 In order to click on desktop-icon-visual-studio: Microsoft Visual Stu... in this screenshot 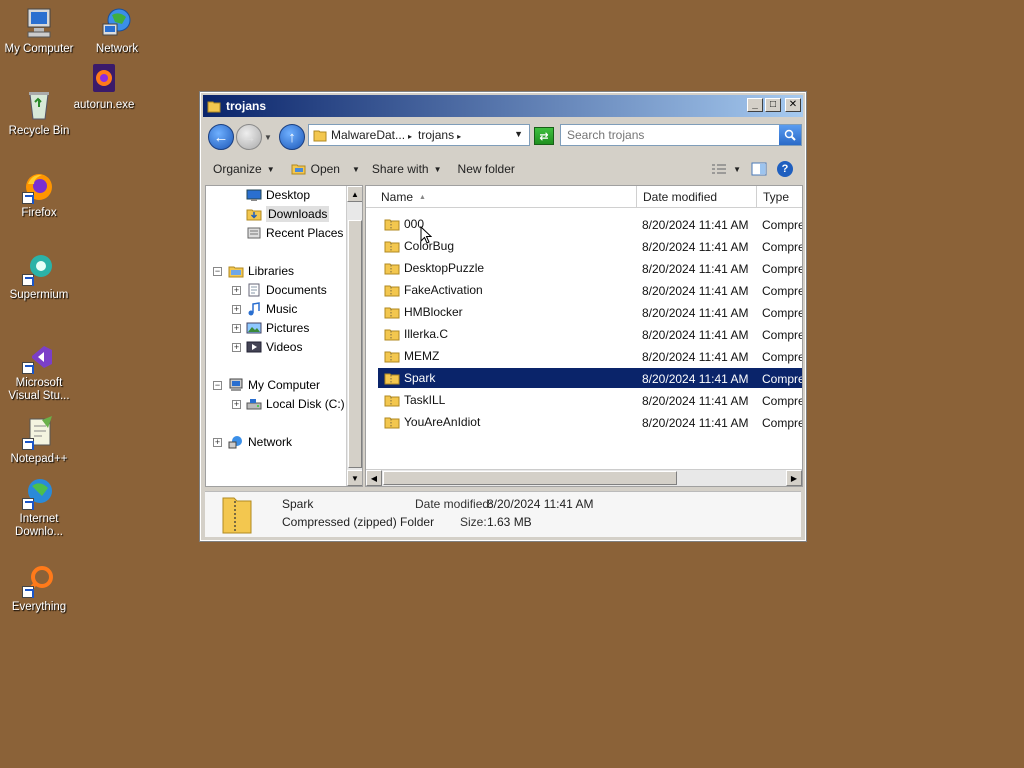, I will do `click(39, 371)`.